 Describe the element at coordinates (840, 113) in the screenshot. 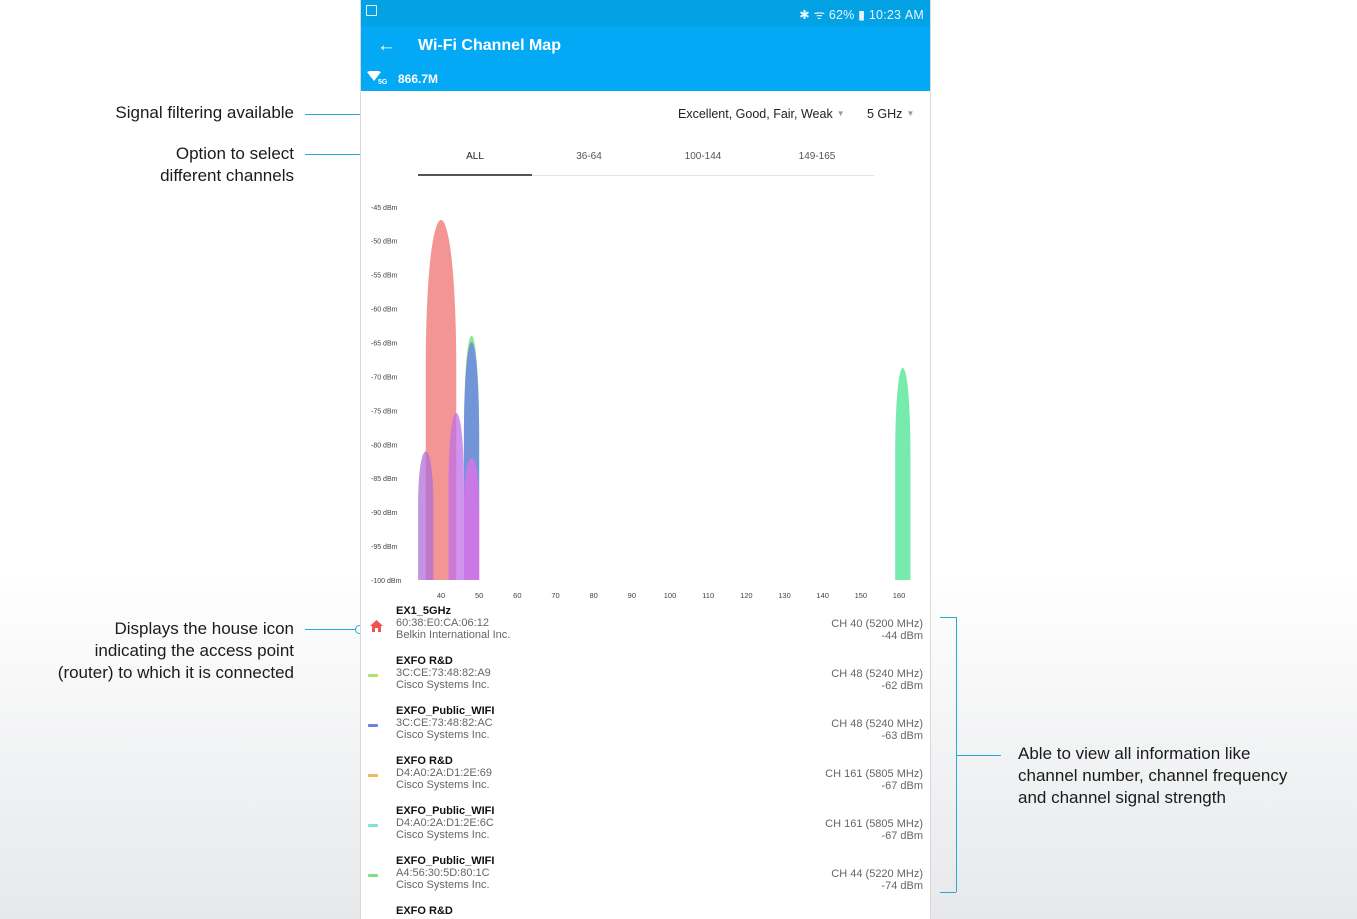

I see `chevron-down-icon: ▼` at that location.